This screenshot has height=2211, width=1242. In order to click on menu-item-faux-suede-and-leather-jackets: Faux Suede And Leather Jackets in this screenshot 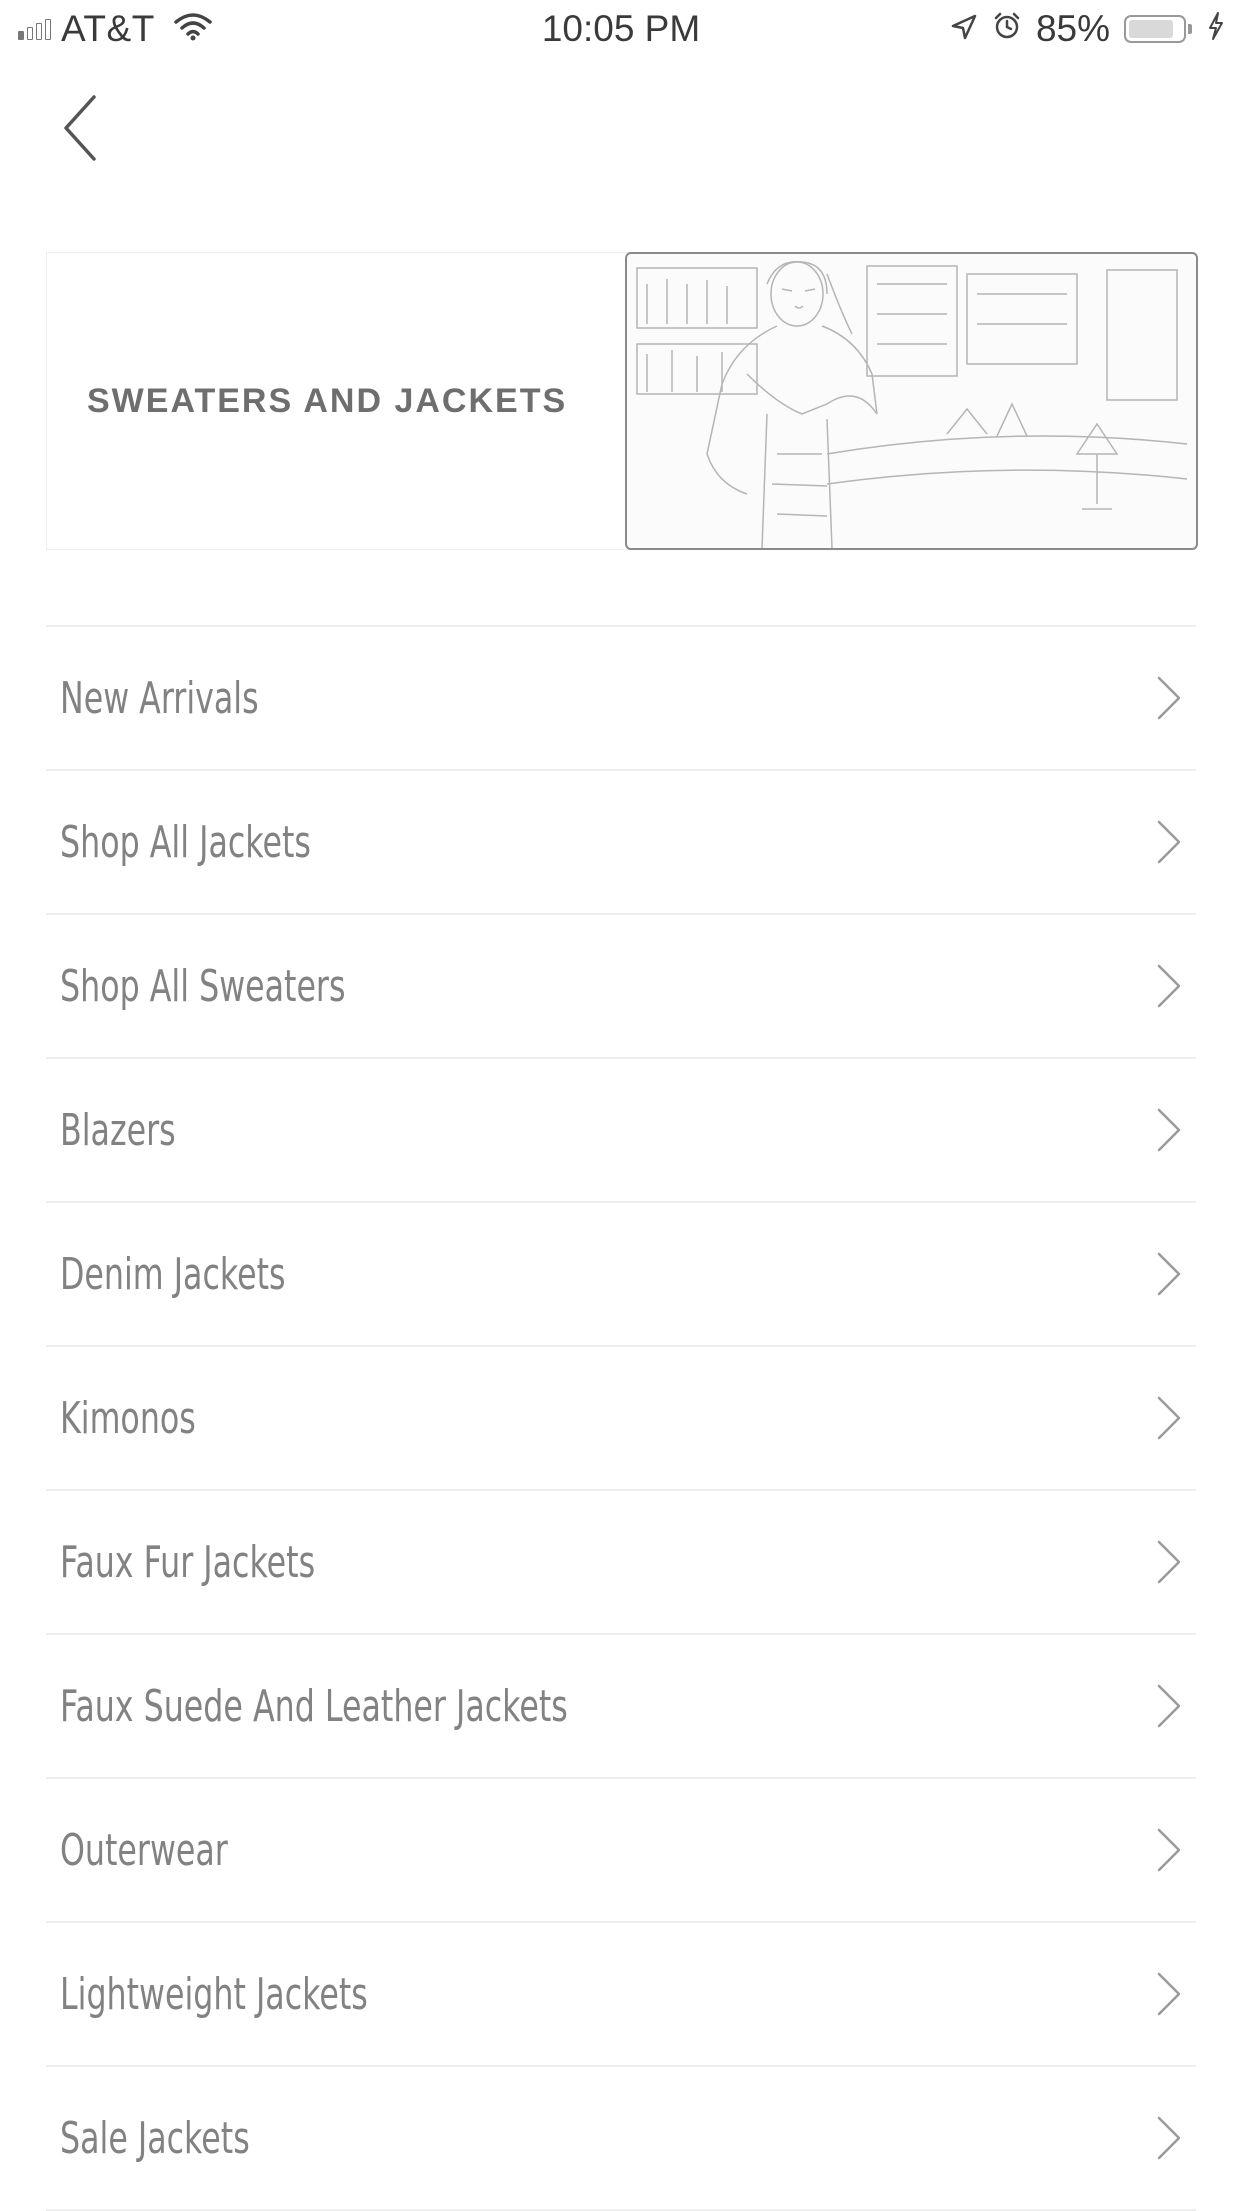, I will do `click(621, 1707)`.